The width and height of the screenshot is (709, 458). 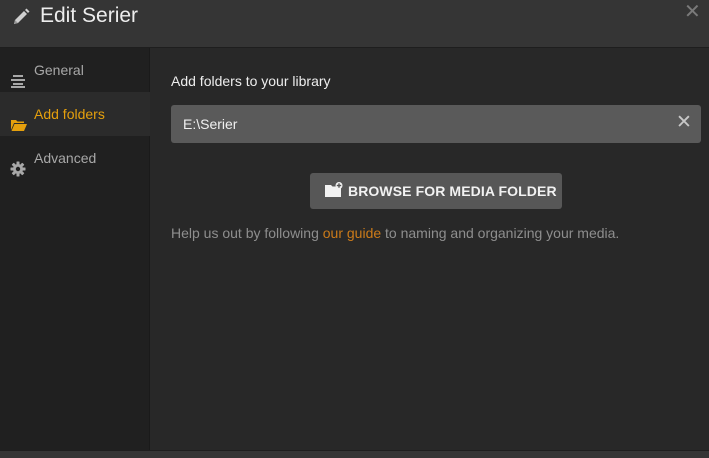 What do you see at coordinates (69, 114) in the screenshot?
I see `sidebar-item-label: Add folders` at bounding box center [69, 114].